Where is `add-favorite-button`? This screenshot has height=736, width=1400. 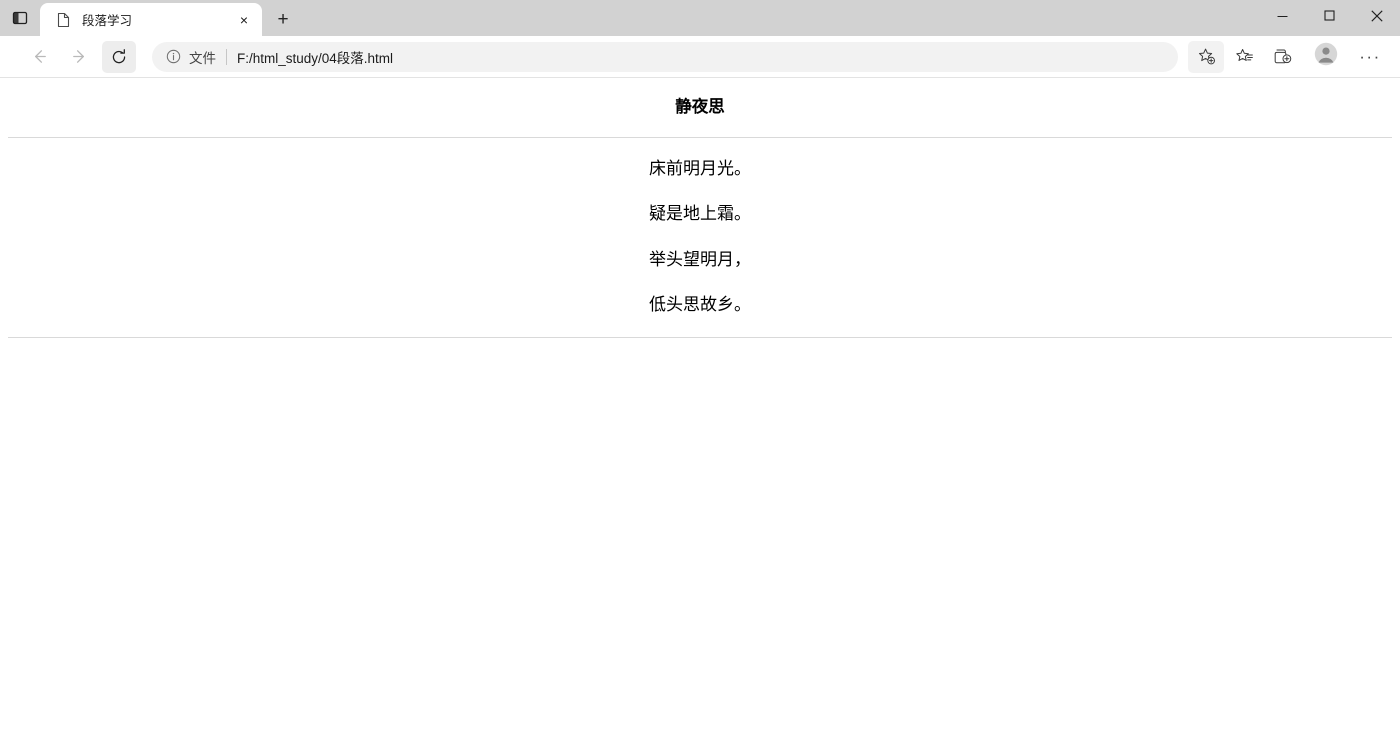
add-favorite-button is located at coordinates (1206, 56).